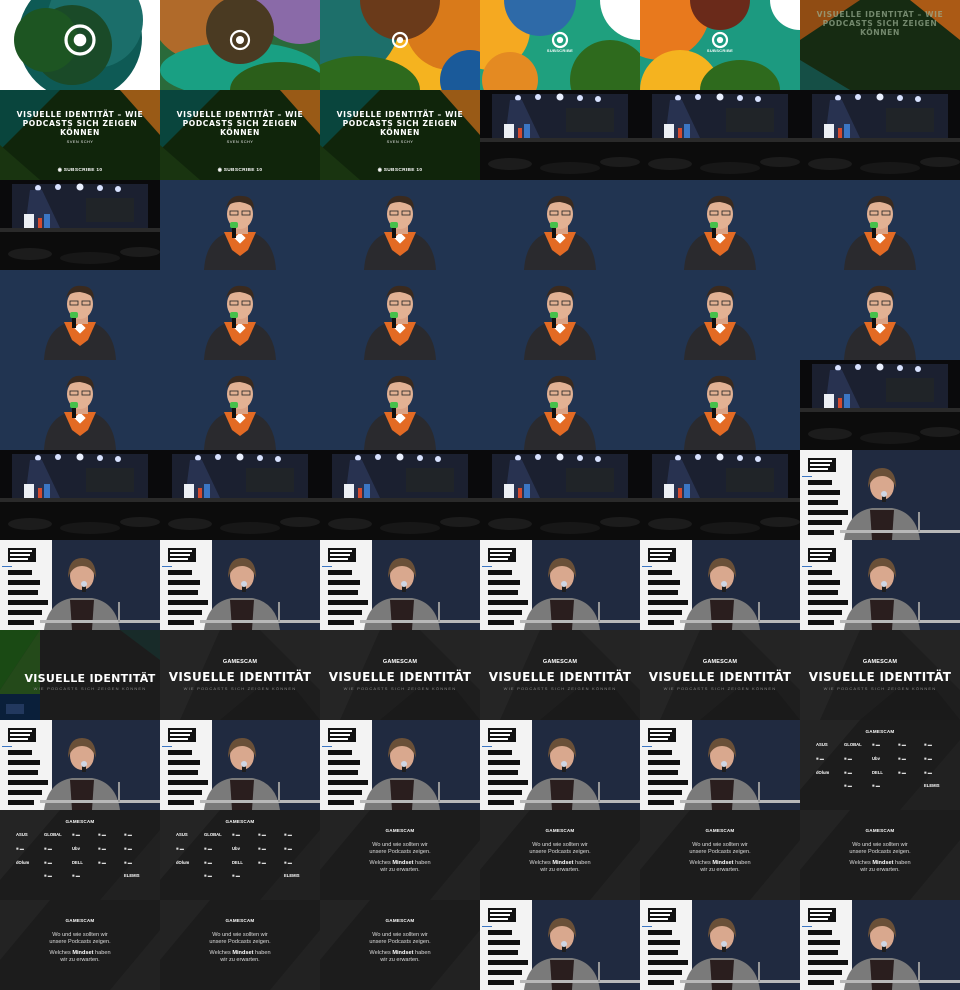  What do you see at coordinates (400, 141) in the screenshot?
I see `speaker-name: SVEN SCHY` at bounding box center [400, 141].